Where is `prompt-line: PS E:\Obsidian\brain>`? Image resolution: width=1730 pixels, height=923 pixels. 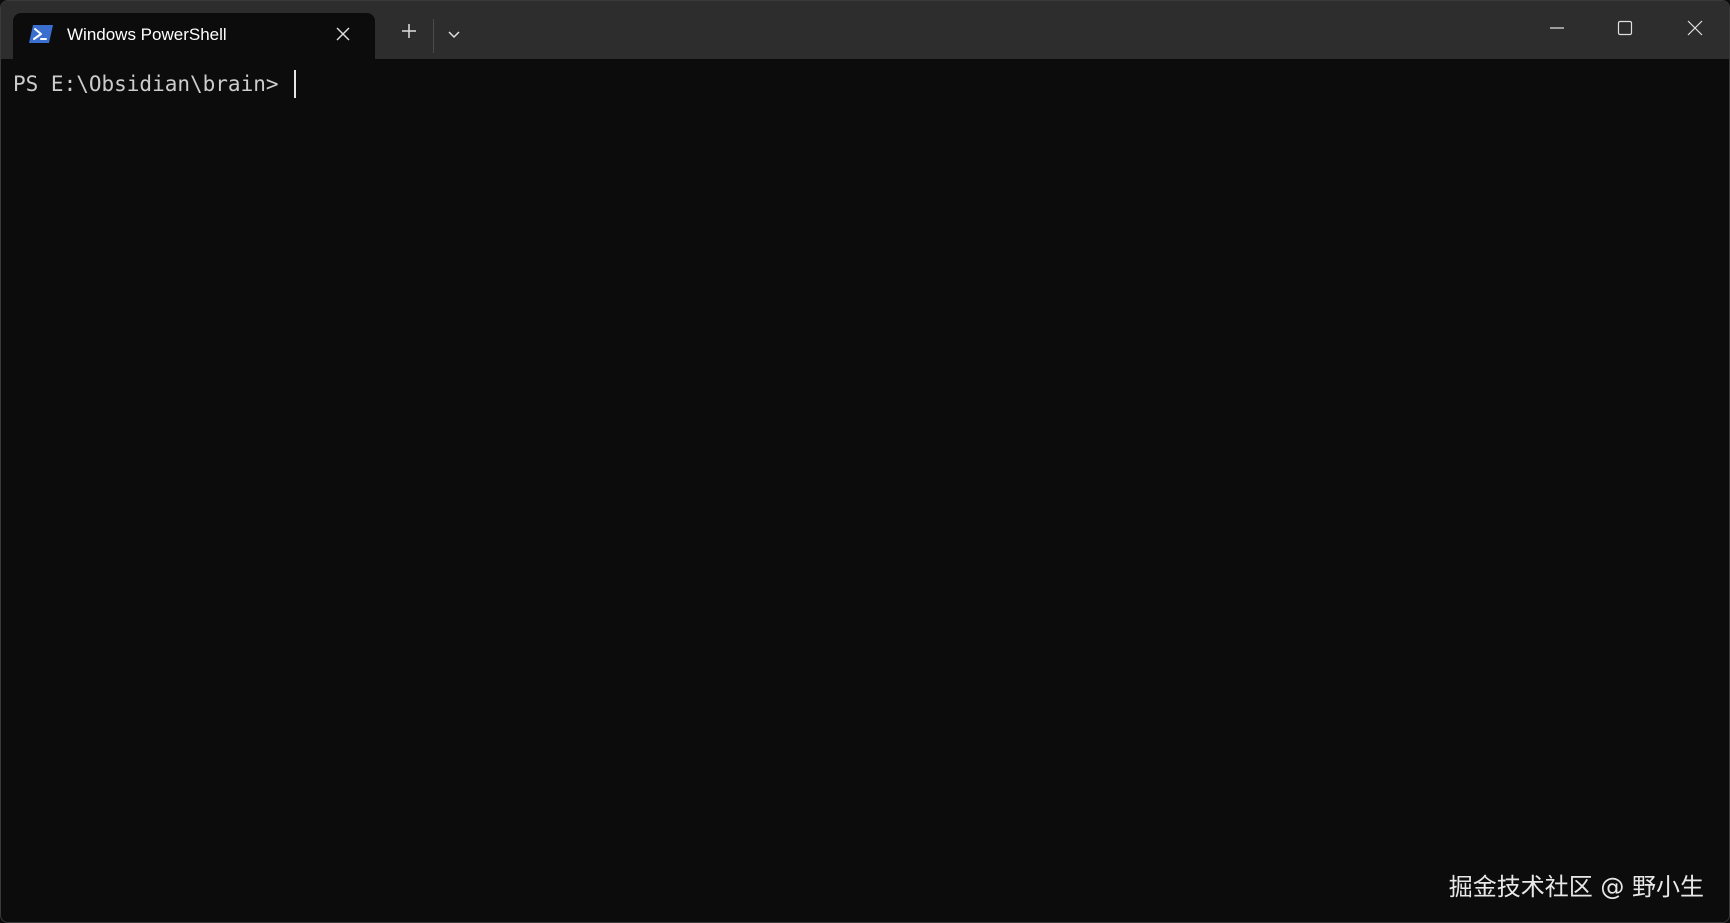 prompt-line: PS E:\Obsidian\brain> is located at coordinates (154, 84).